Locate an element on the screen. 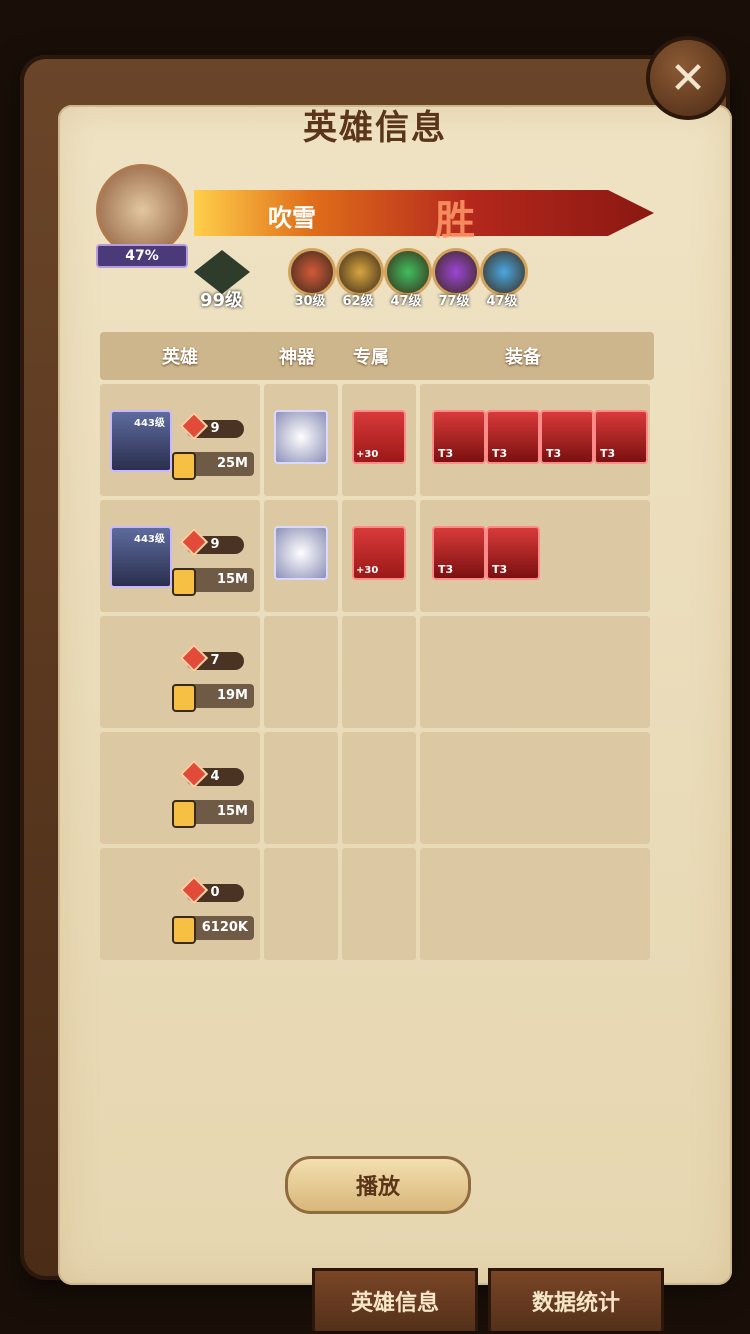 The width and height of the screenshot is (750, 1334). faction-lightbearer-icon is located at coordinates (312, 272).